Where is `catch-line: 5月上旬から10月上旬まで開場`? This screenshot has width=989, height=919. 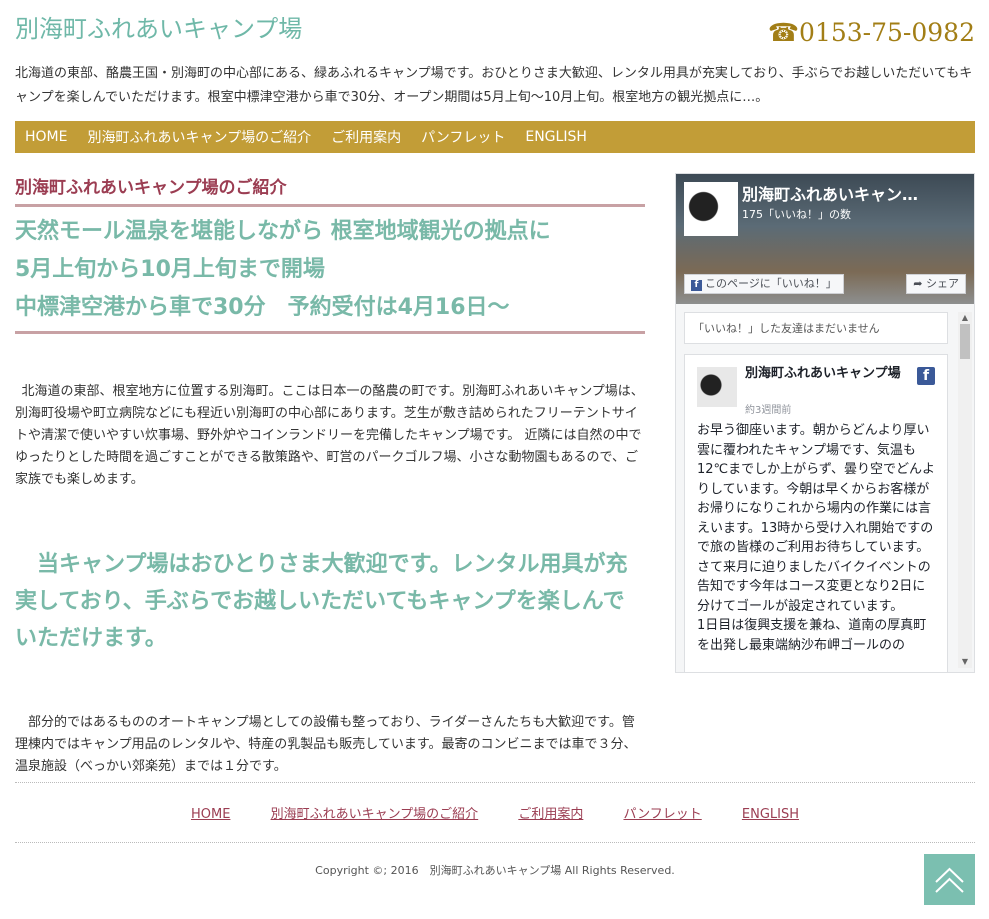
catch-line: 5月上旬から10月上旬まで開場 is located at coordinates (170, 269).